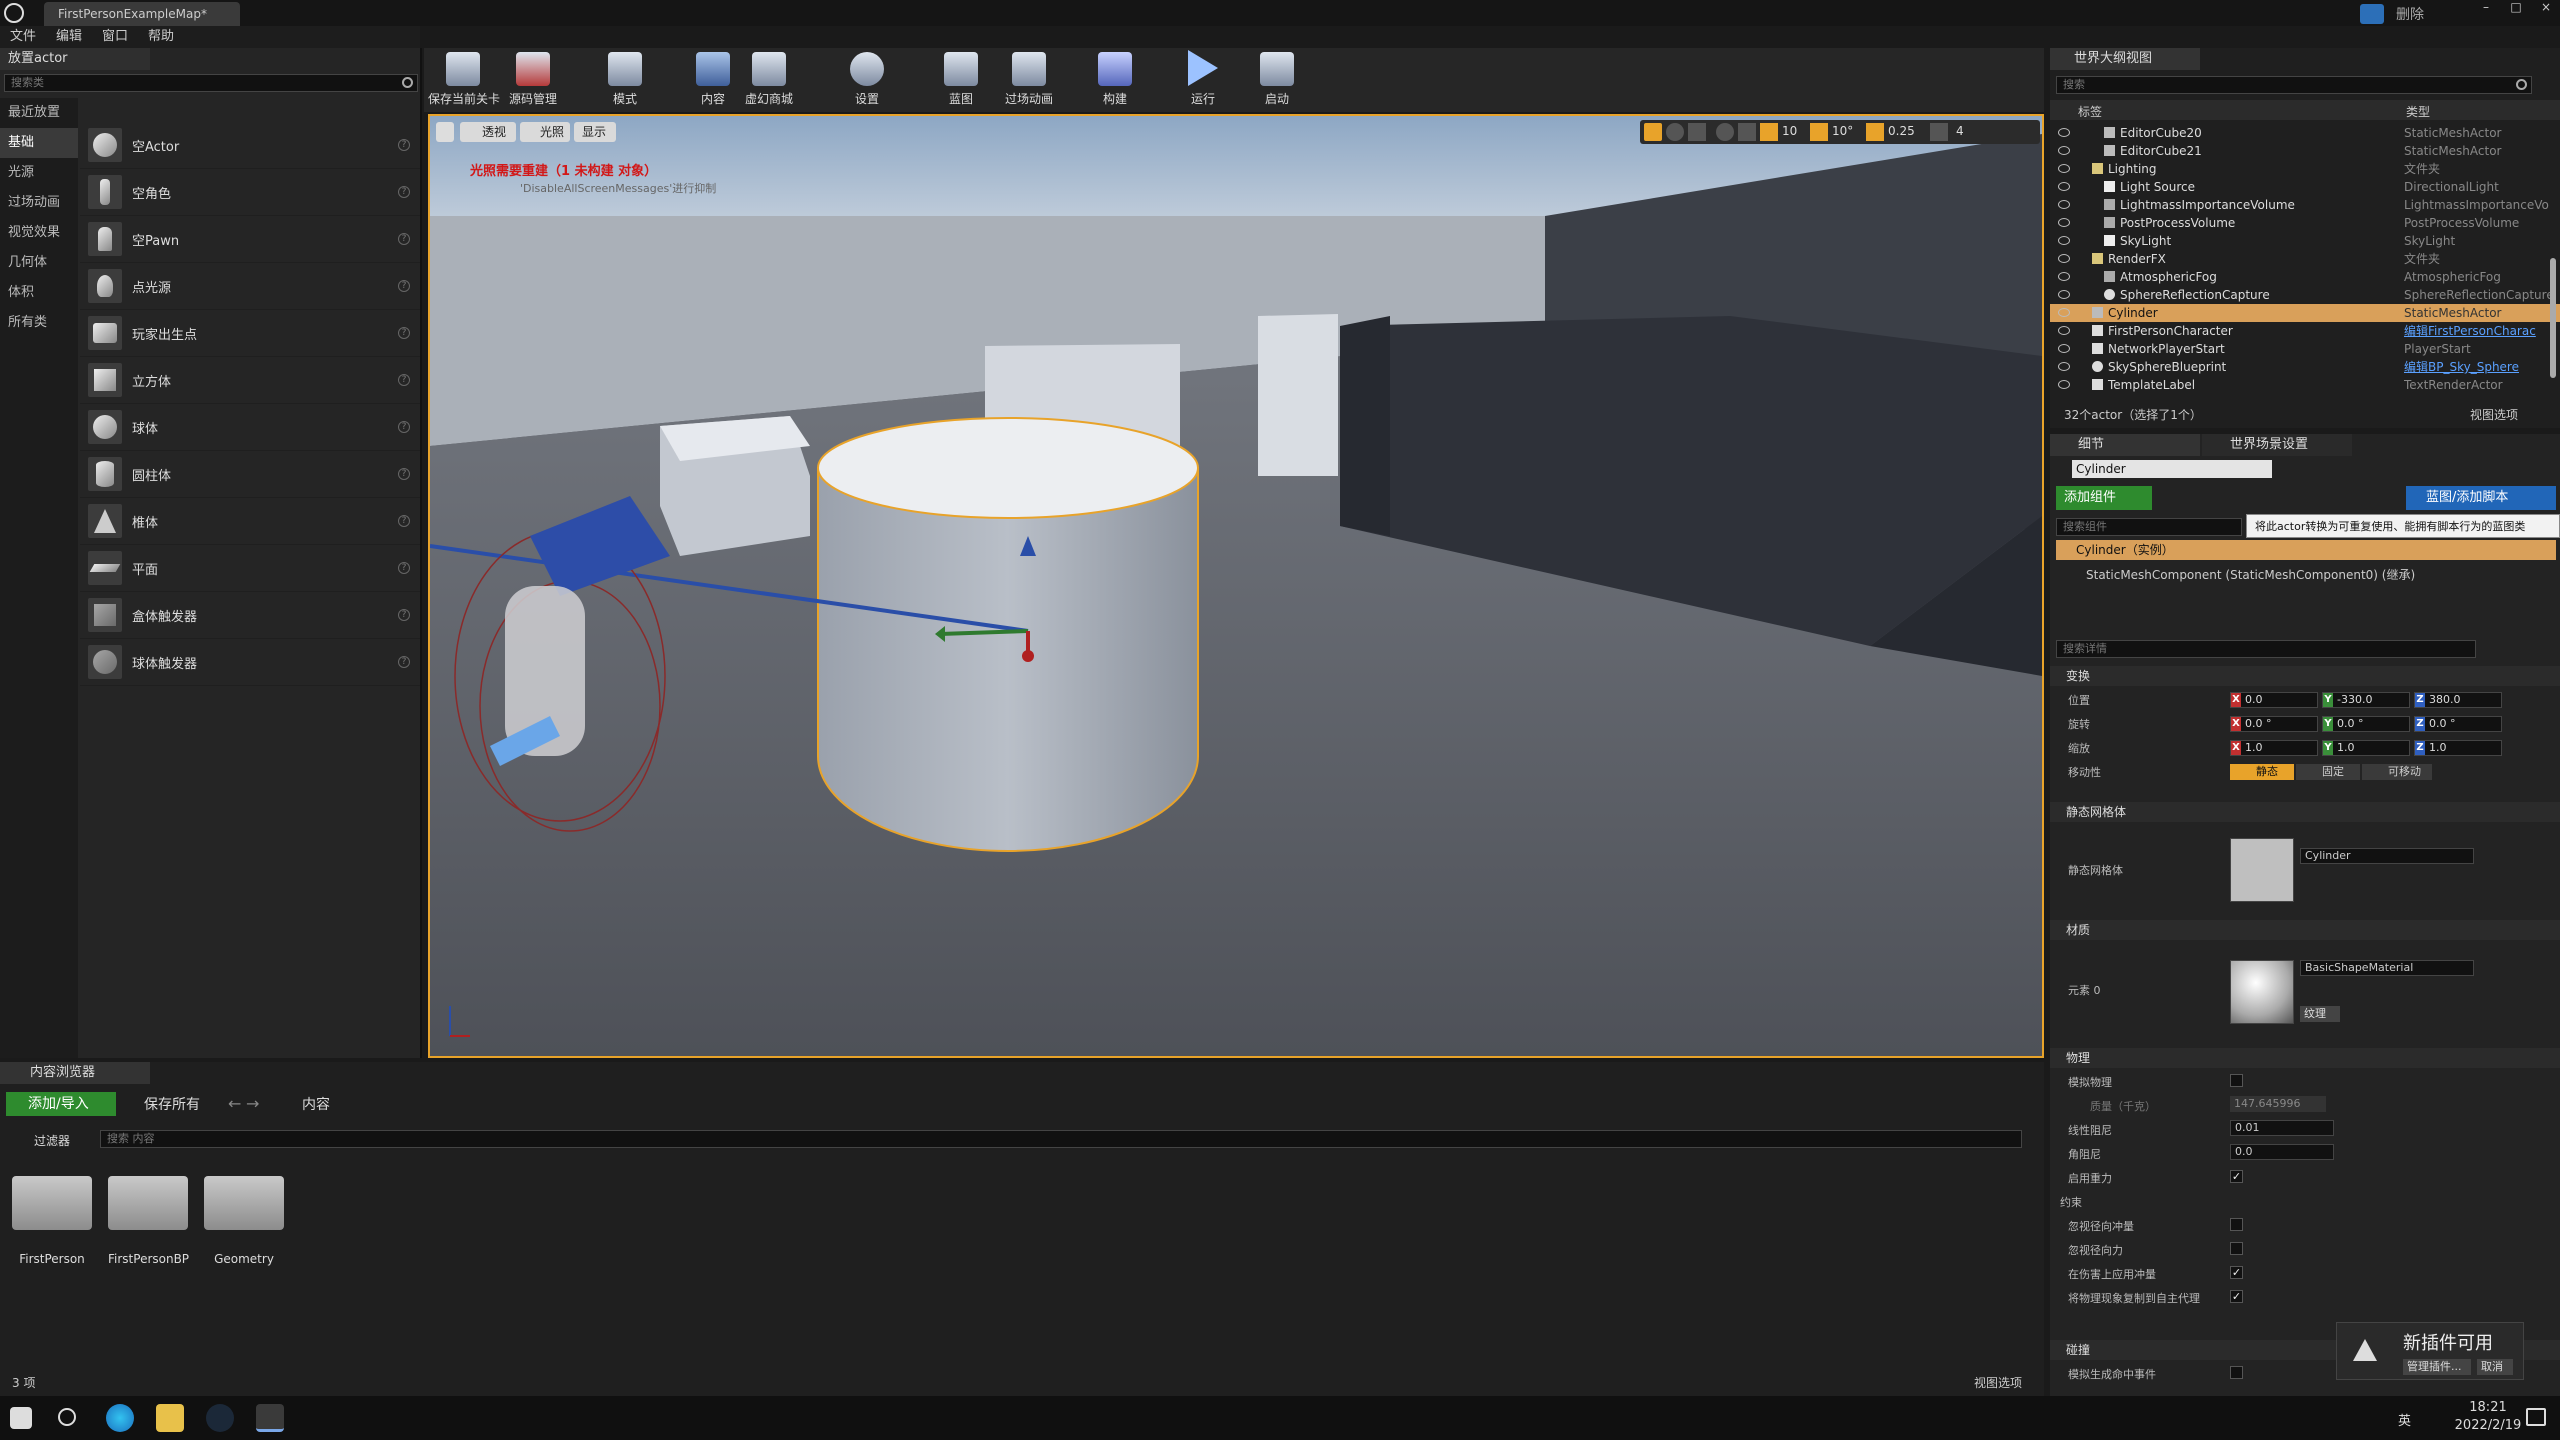 This screenshot has height=1440, width=2560. I want to click on rotation-snap-value: 10°, so click(1842, 131).